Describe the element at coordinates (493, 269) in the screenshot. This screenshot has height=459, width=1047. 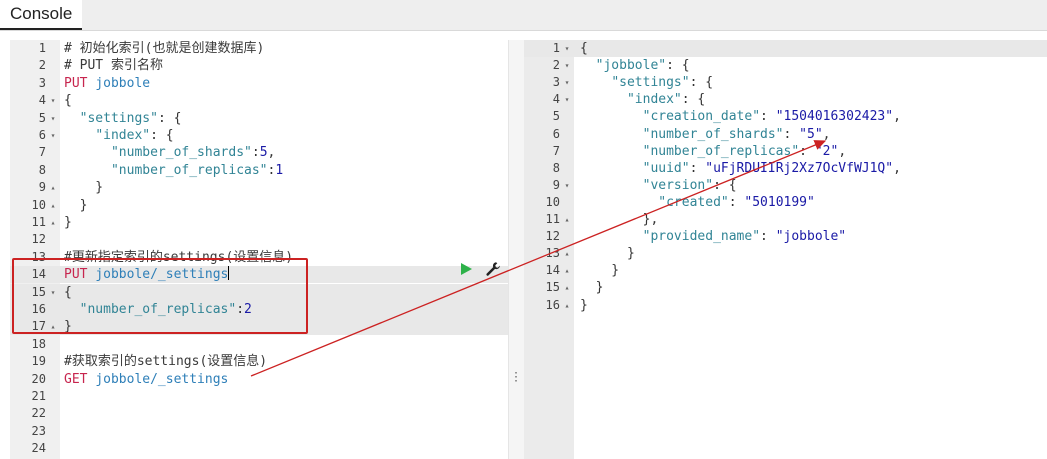
I see `wrench-icon` at that location.